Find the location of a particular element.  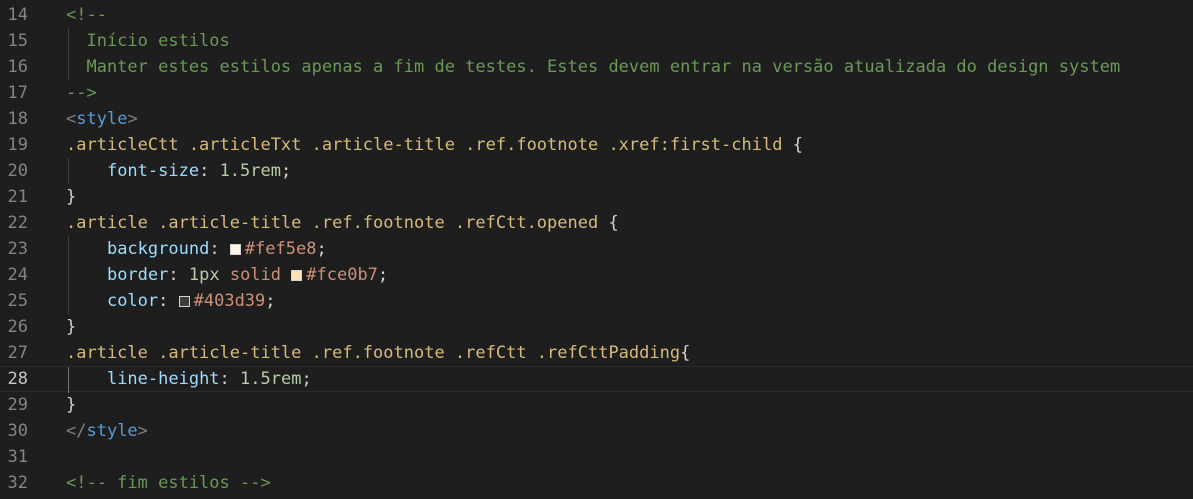

line-number: 26 is located at coordinates (17, 327).